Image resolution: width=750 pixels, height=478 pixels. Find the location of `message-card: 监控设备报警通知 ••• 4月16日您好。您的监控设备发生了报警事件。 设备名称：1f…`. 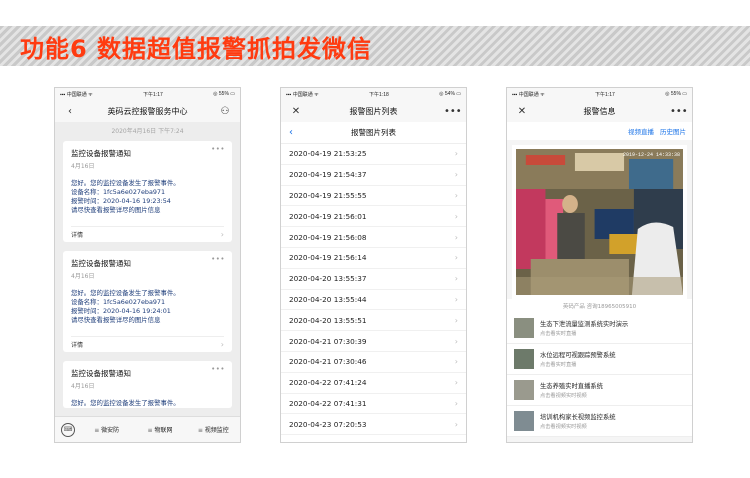

message-card: 监控设备报警通知 ••• 4月16日您好。您的监控设备发生了报警事件。 设备名称：1f… is located at coordinates (147, 301).